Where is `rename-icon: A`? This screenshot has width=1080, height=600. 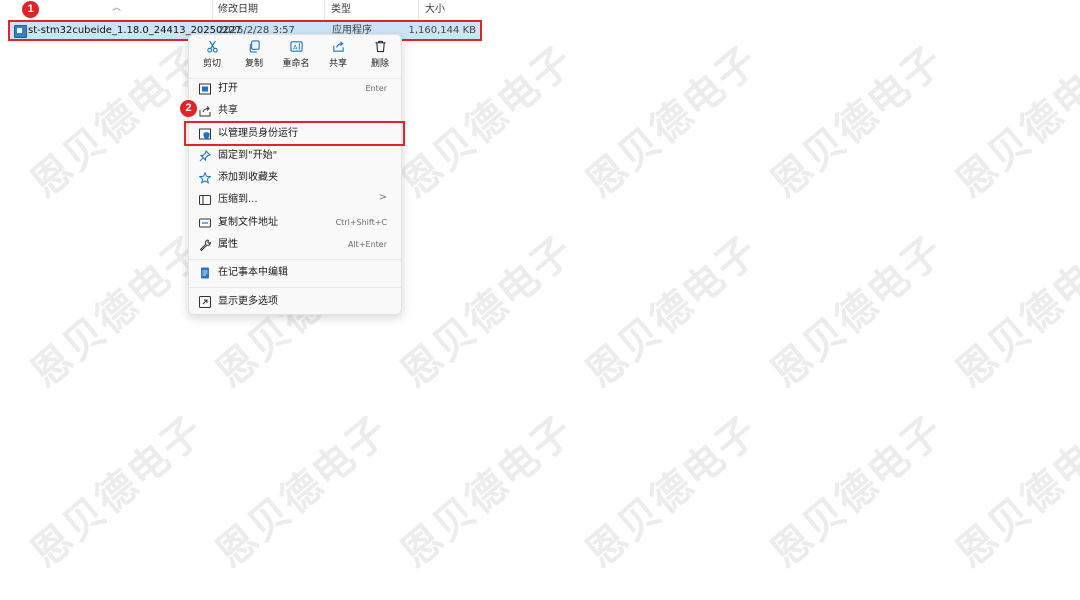 rename-icon: A is located at coordinates (296, 46).